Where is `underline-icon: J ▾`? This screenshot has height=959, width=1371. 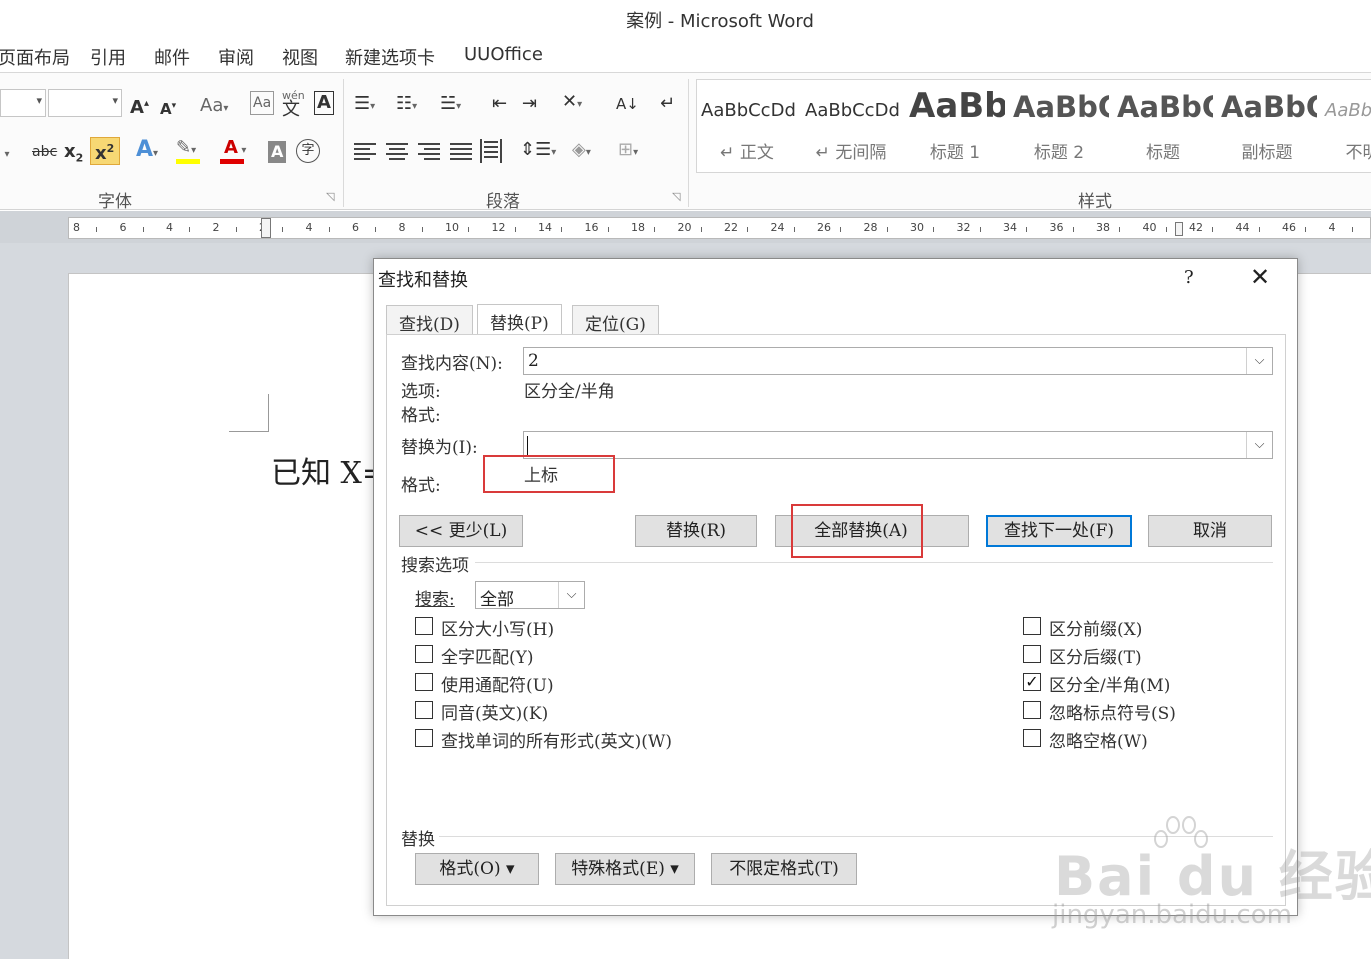
underline-icon: J ▾ is located at coordinates (5, 153).